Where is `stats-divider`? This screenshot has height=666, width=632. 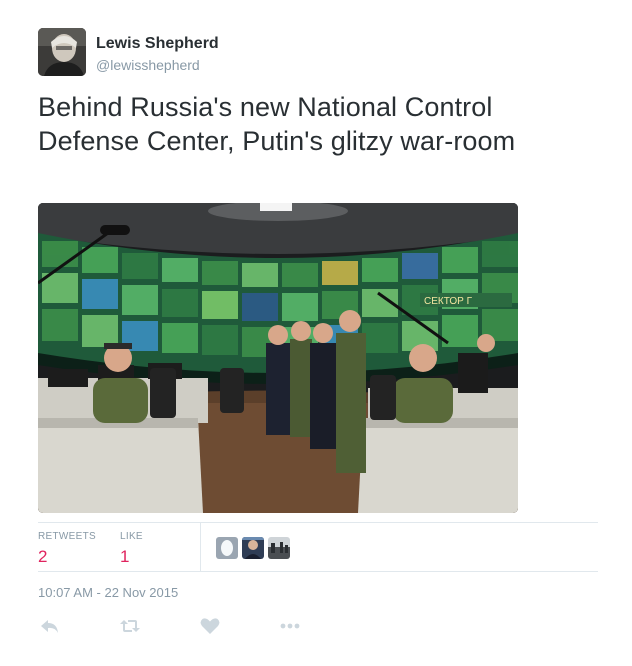 stats-divider is located at coordinates (200, 547).